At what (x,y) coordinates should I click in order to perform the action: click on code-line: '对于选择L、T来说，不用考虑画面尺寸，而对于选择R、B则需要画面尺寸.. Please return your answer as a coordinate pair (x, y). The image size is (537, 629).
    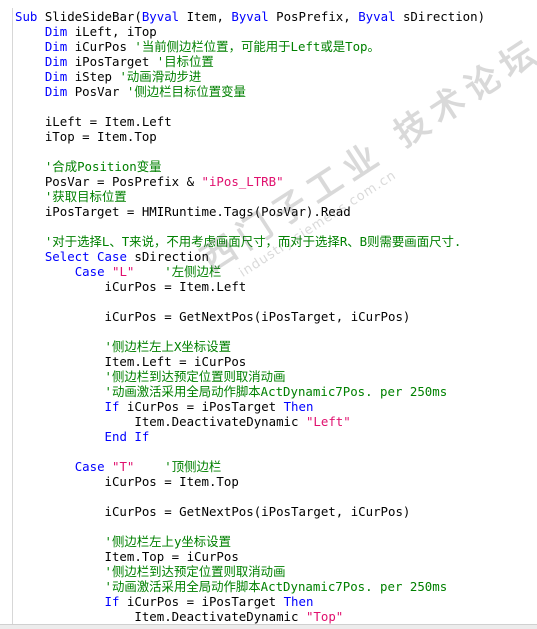
    Looking at the image, I should click on (250, 241).